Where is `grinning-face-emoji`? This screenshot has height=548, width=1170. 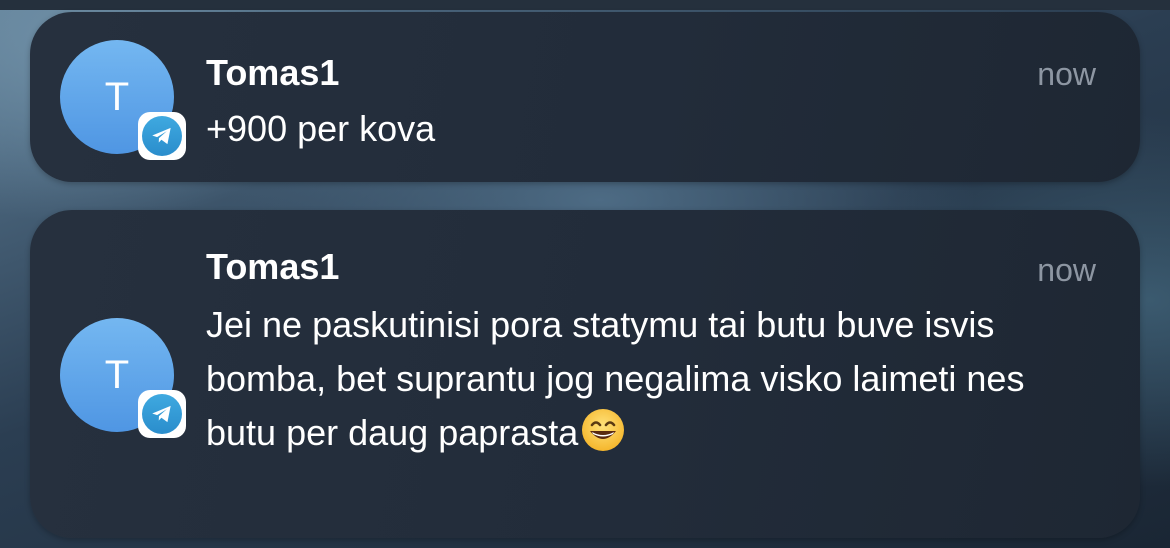 grinning-face-emoji is located at coordinates (603, 430).